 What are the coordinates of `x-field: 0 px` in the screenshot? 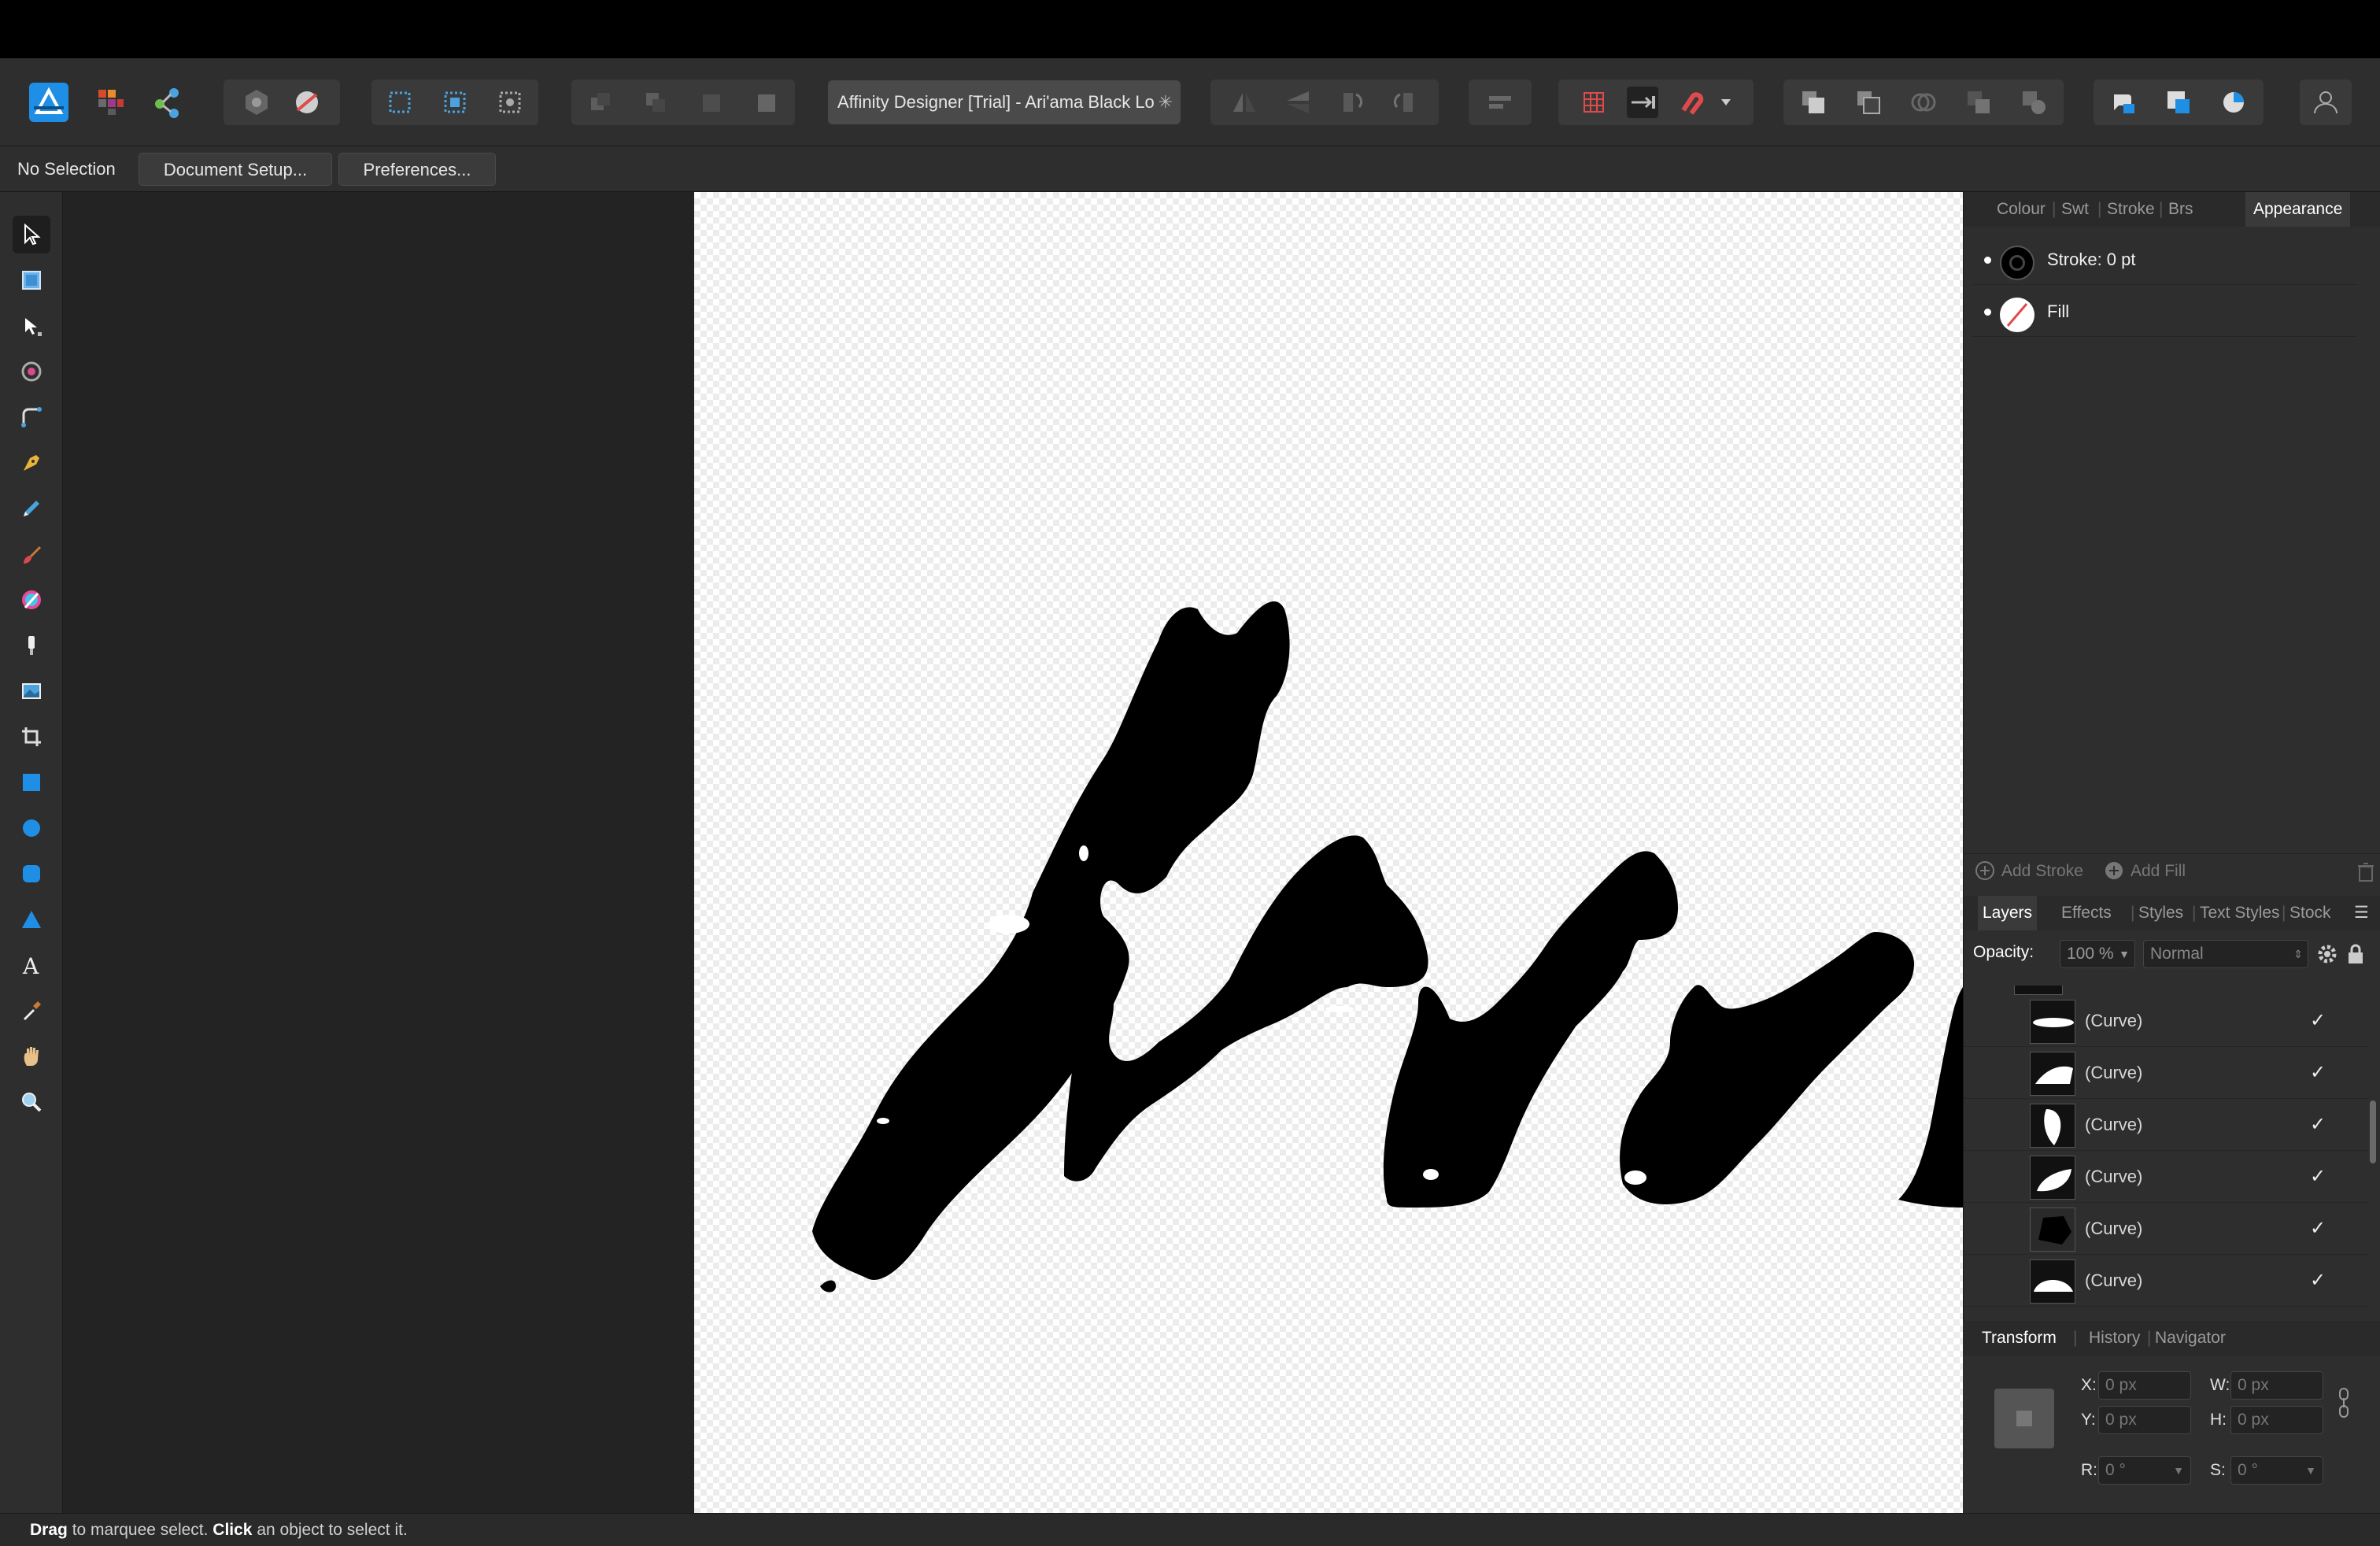 It's located at (2144, 1385).